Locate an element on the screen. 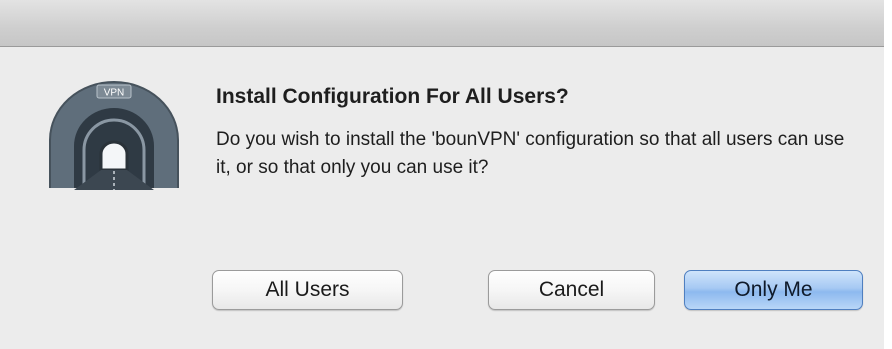 This screenshot has width=892, height=349. dialog-title: Install Configuration For All Users? is located at coordinates (392, 96).